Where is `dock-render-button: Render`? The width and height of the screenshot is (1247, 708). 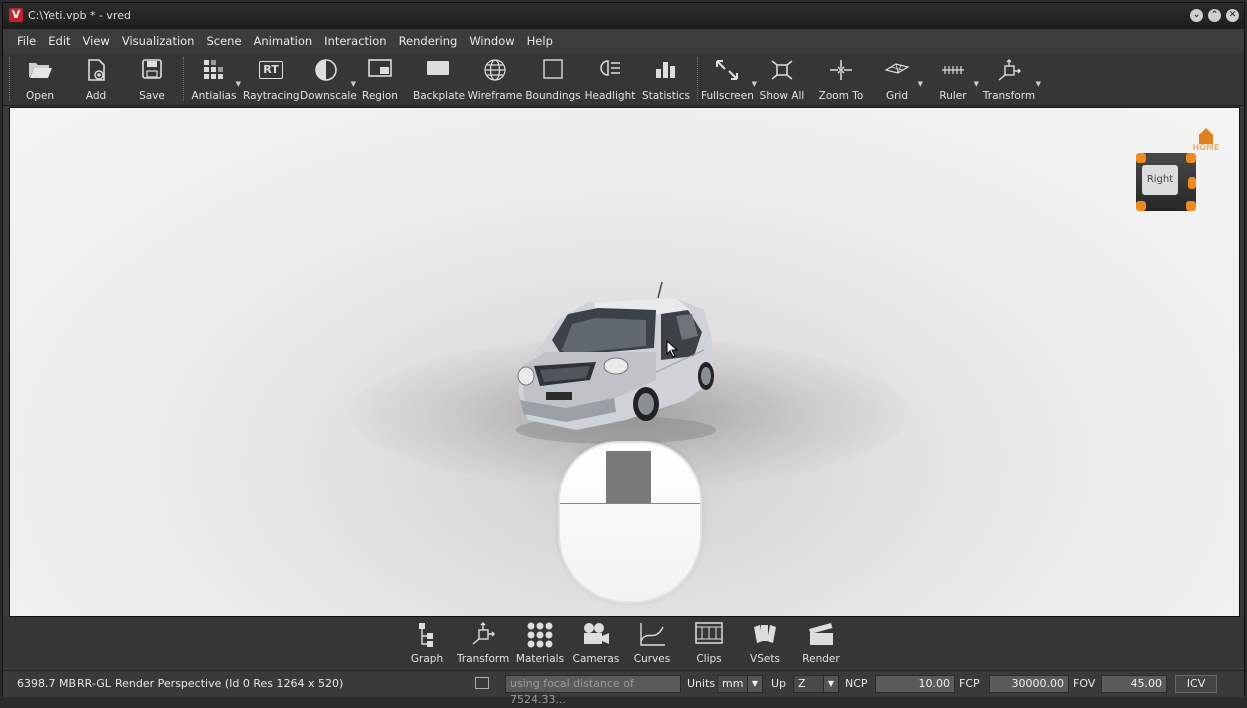 dock-render-button: Render is located at coordinates (821, 642).